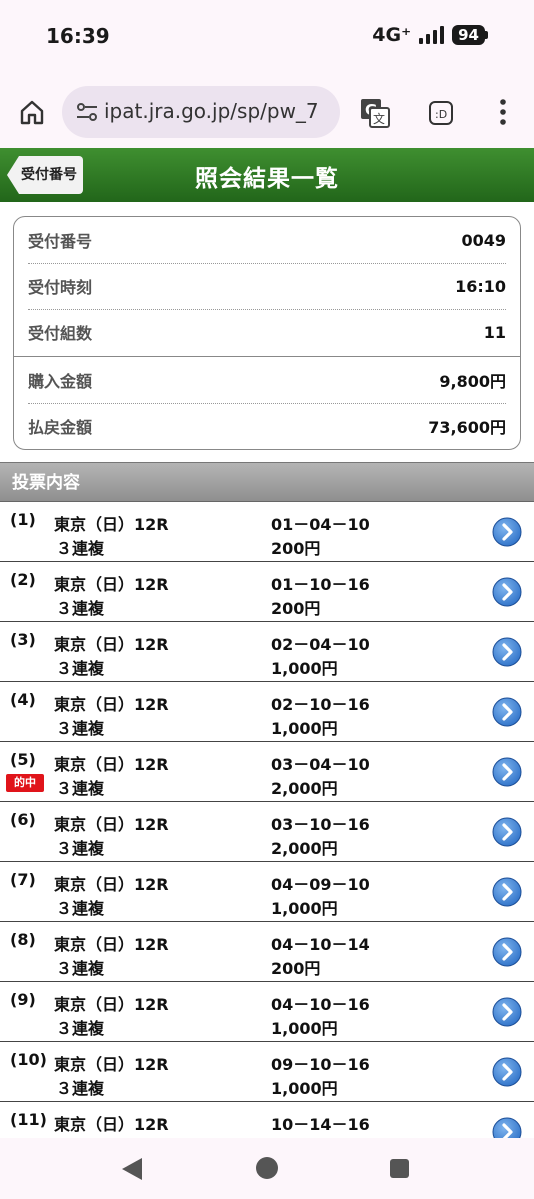 Image resolution: width=534 pixels, height=1199 pixels. I want to click on summary-row: 払戻金額 73,600円, so click(267, 426).